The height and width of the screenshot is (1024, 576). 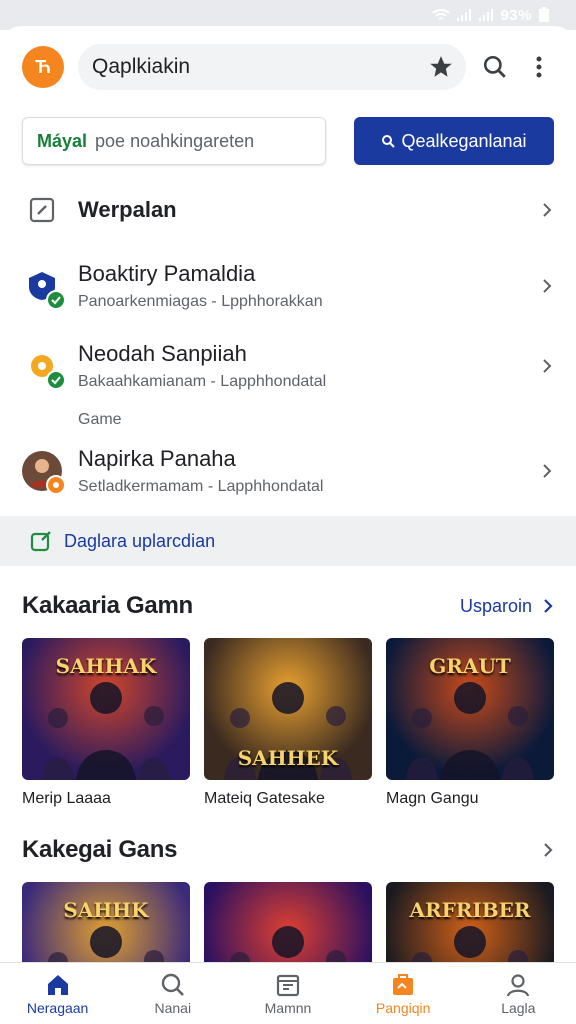 What do you see at coordinates (201, 486) in the screenshot?
I see `list-item-subtitle: Setladkermamam - Lapphhondatal` at bounding box center [201, 486].